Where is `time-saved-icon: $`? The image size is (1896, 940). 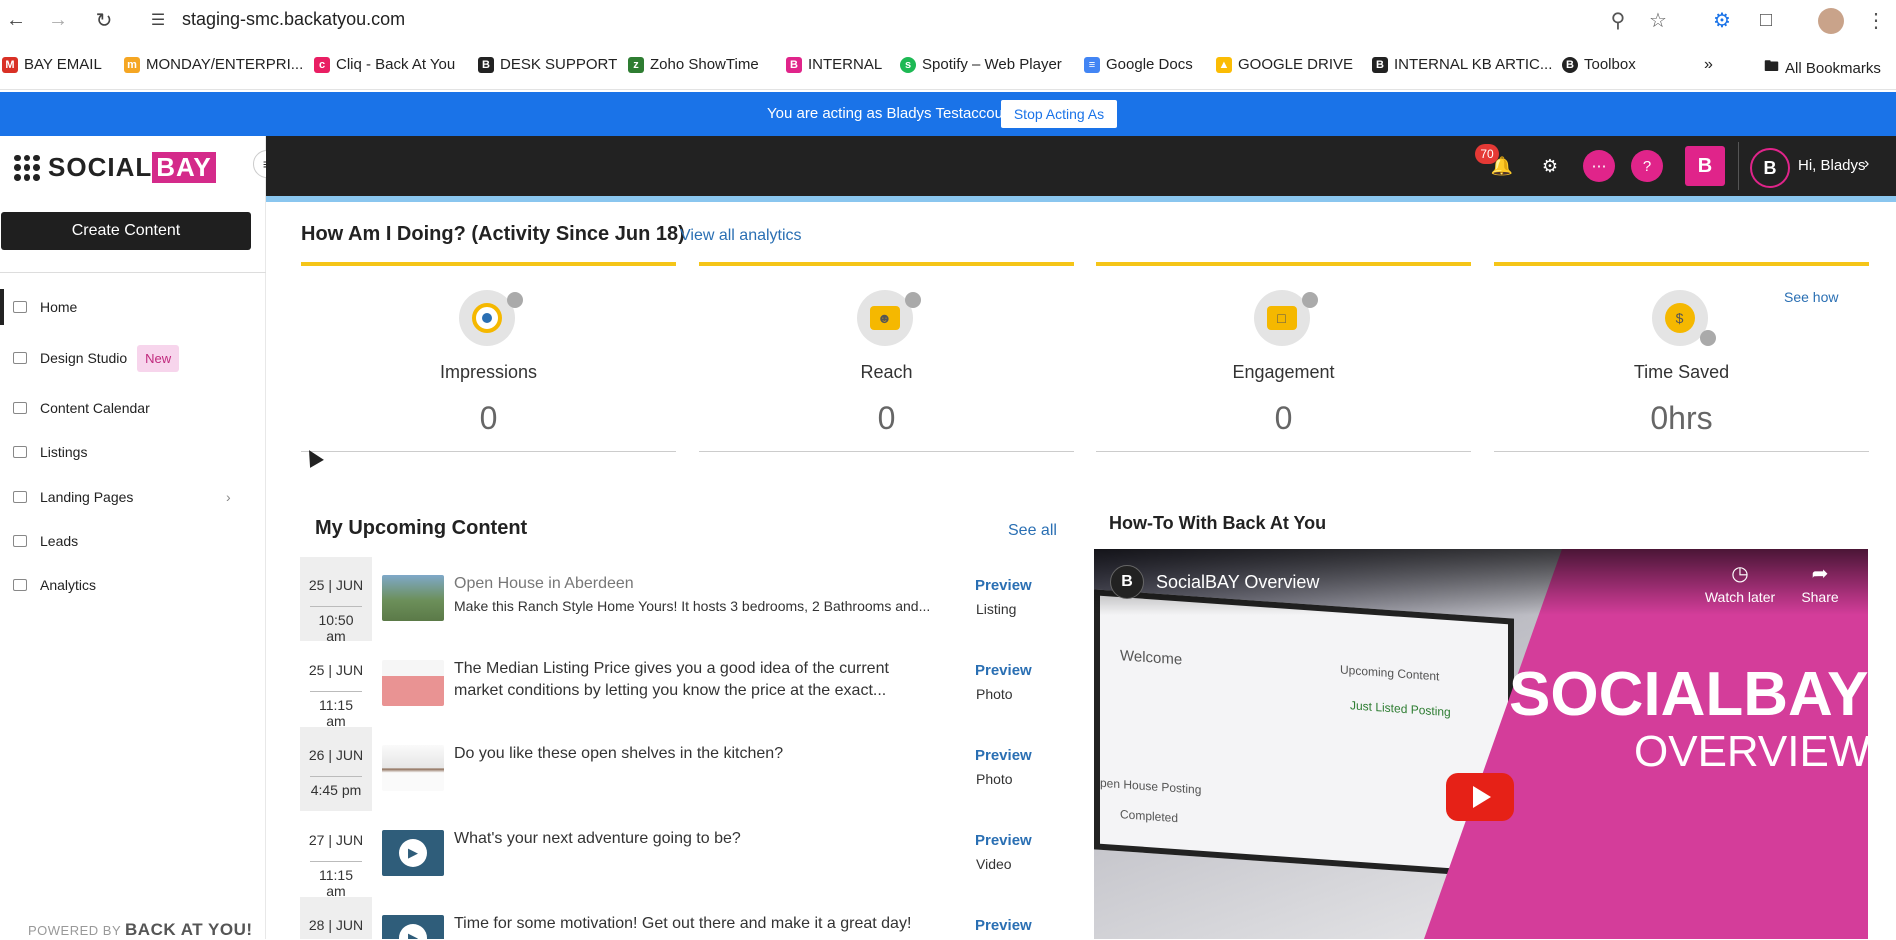 time-saved-icon: $ is located at coordinates (1683, 318).